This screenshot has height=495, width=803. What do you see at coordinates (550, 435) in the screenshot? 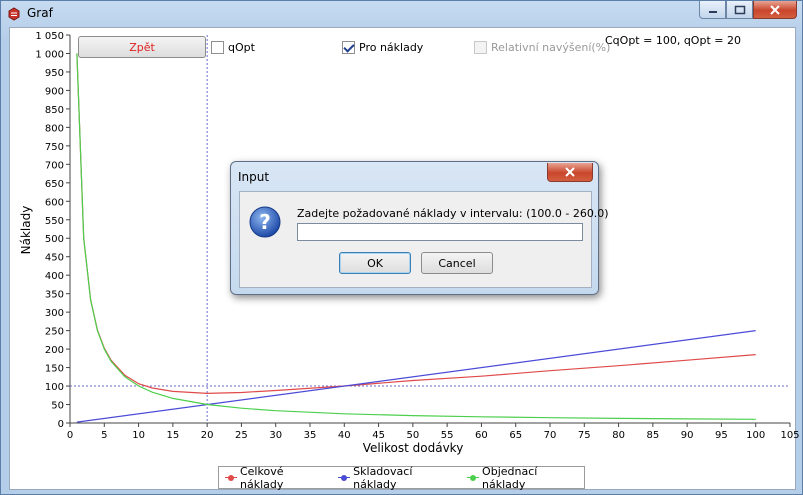
I see `x-tick-label: 70` at bounding box center [550, 435].